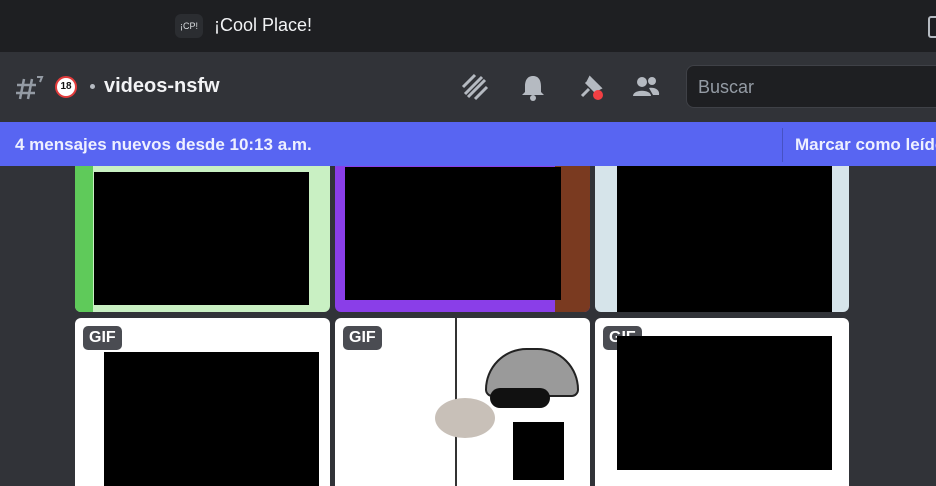 The height and width of the screenshot is (486, 936). I want to click on title-bar, so click(468, 26).